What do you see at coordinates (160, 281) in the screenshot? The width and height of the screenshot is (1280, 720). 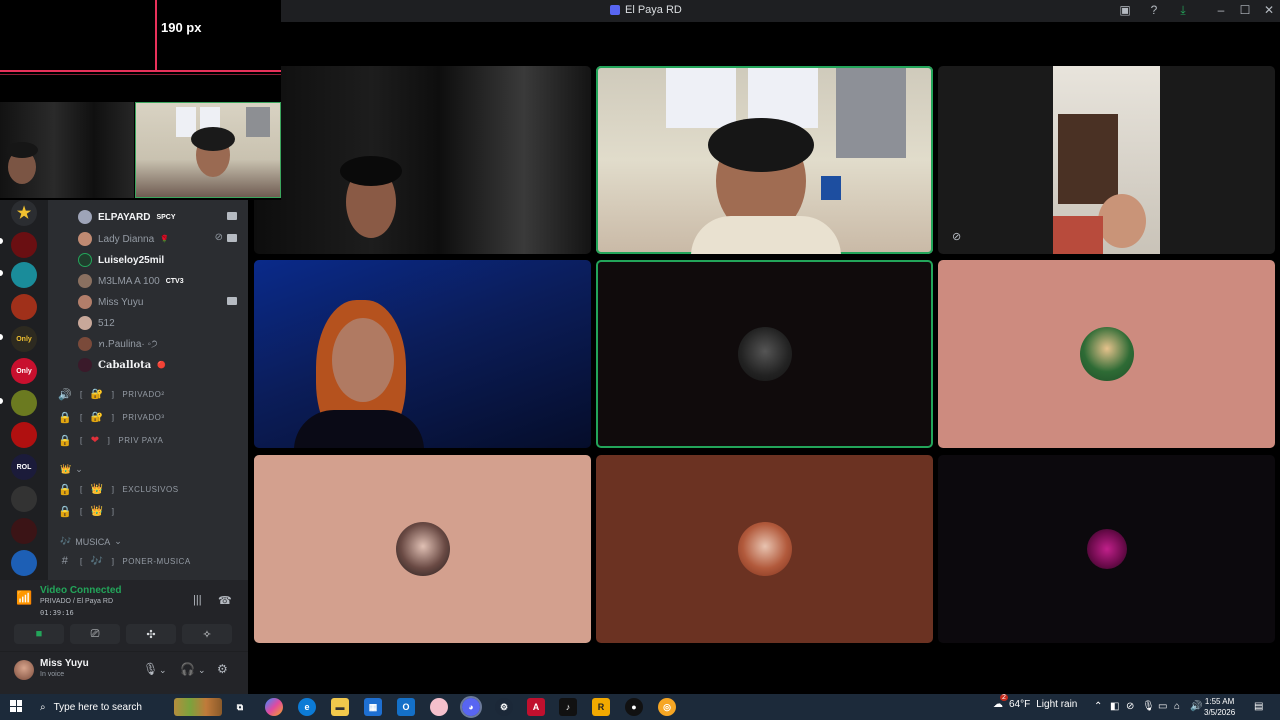 I see `voice-member: M3LMA A 100 CTV3` at bounding box center [160, 281].